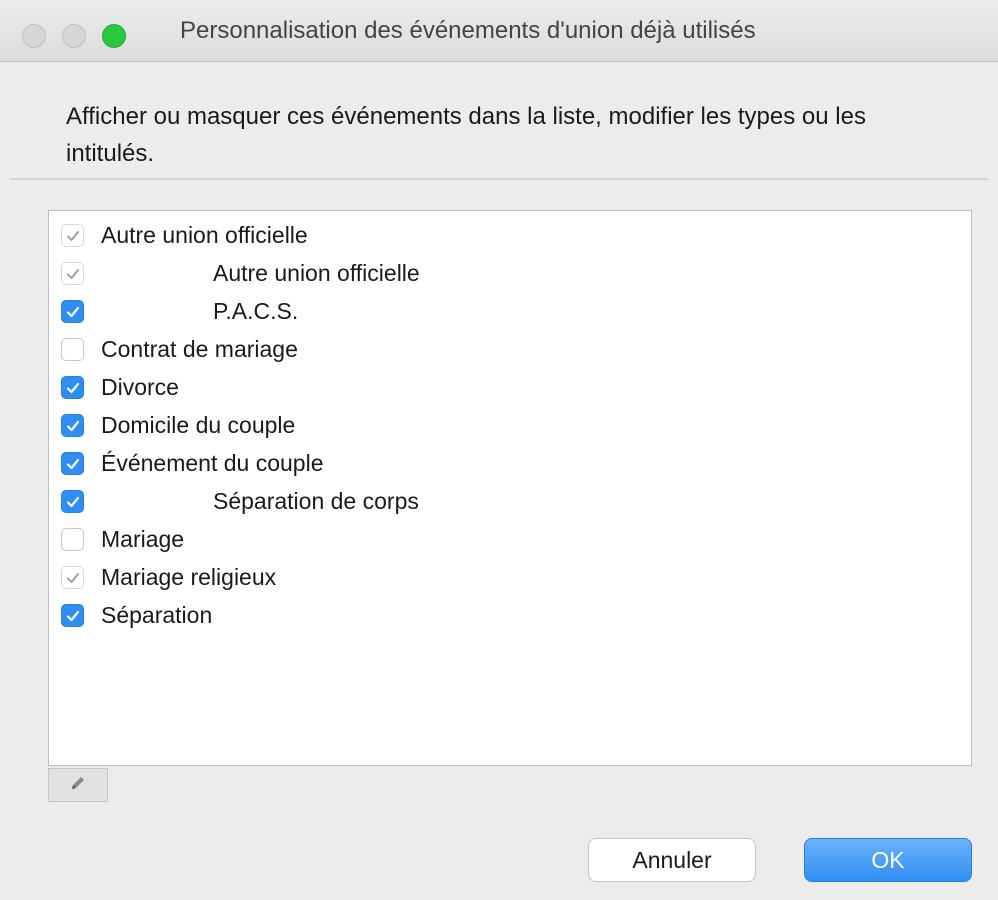 The image size is (998, 900). What do you see at coordinates (510, 311) in the screenshot?
I see `list-item: P.A.C.S.` at bounding box center [510, 311].